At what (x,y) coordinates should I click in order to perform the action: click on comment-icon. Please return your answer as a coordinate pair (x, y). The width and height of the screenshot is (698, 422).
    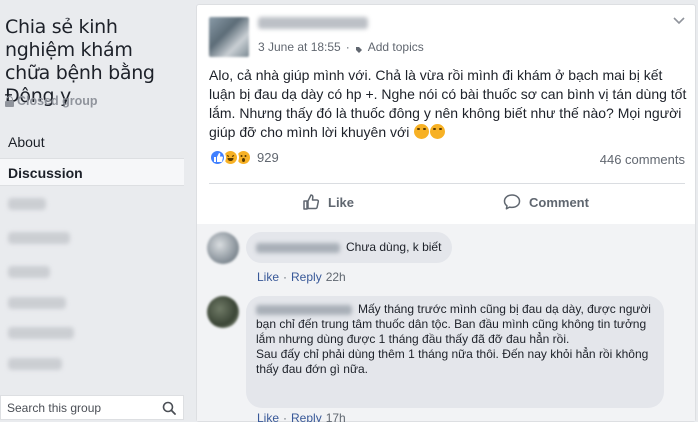
    Looking at the image, I should click on (512, 202).